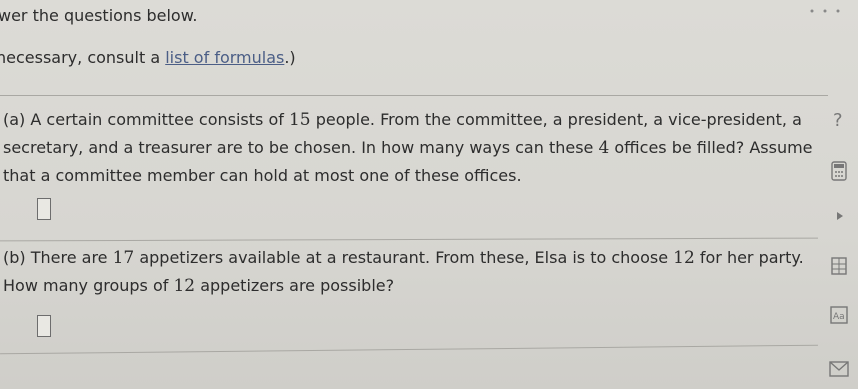  What do you see at coordinates (123, 258) in the screenshot?
I see `number: 17` at bounding box center [123, 258].